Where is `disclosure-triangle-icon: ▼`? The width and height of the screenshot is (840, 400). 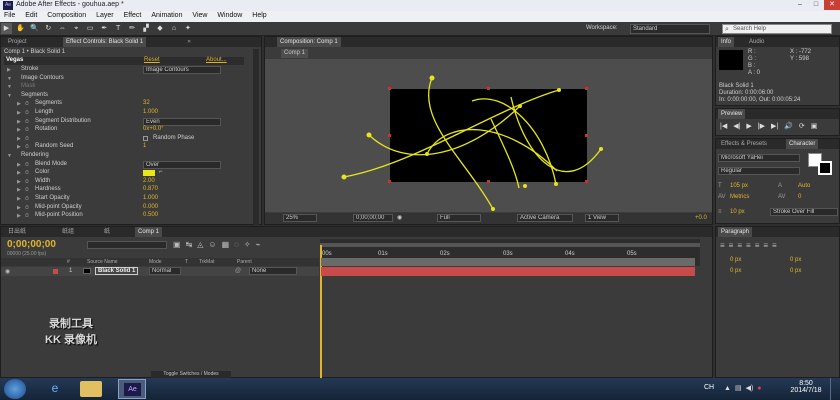
disclosure-triangle-icon: ▼ is located at coordinates (9, 79).